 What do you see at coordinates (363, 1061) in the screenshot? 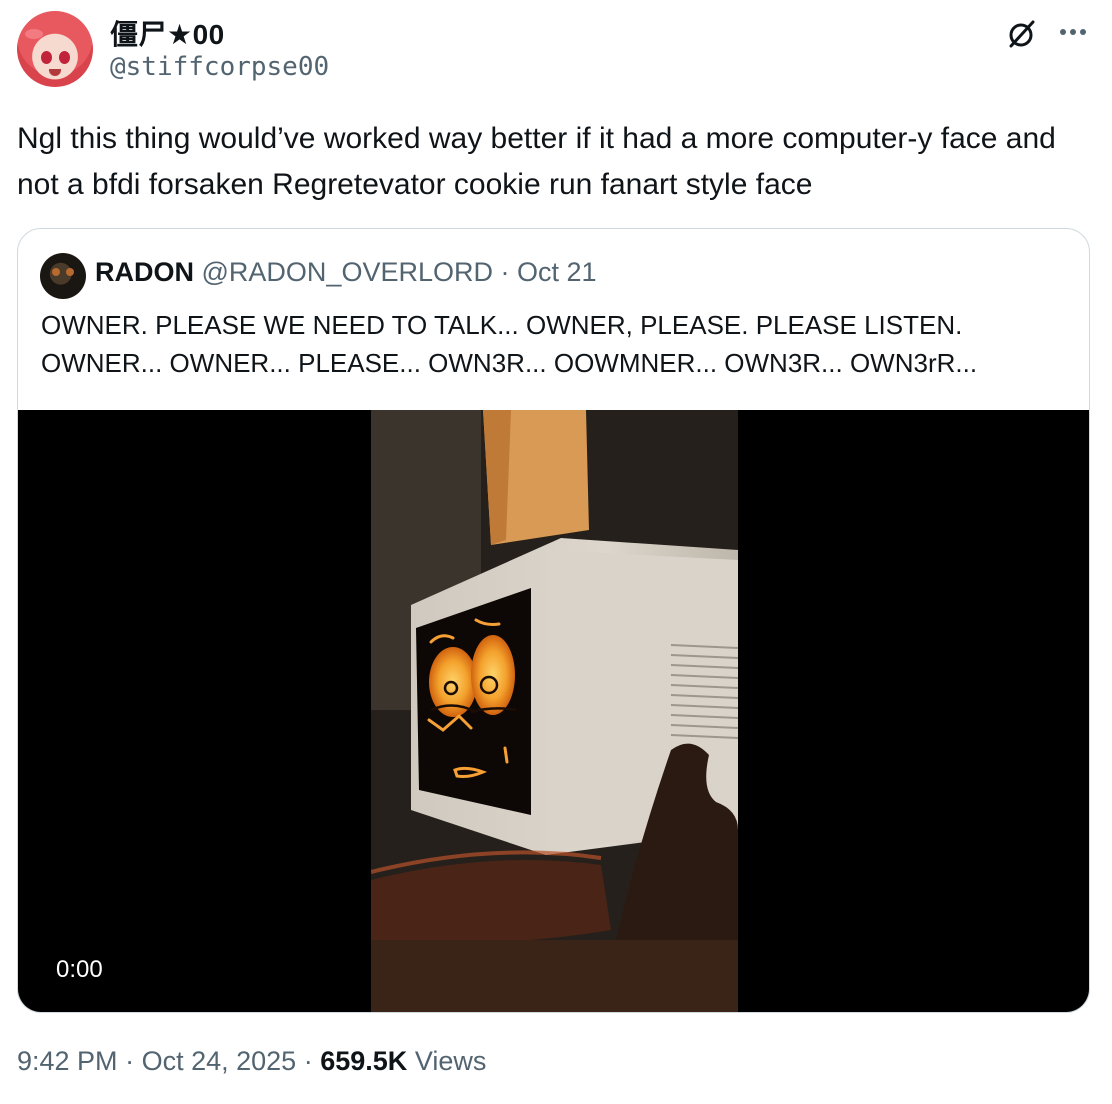
I see `views-count: 659.5K` at bounding box center [363, 1061].